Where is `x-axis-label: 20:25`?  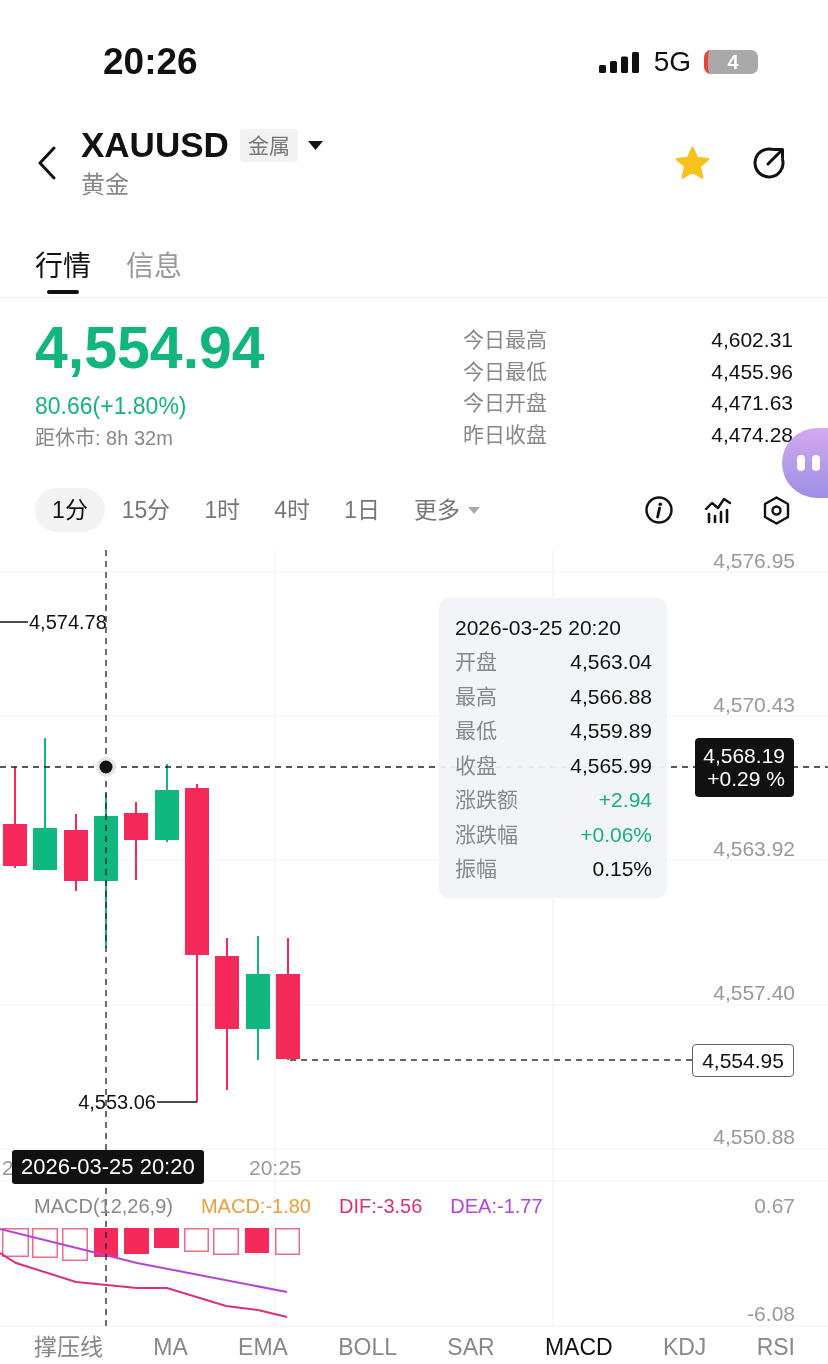 x-axis-label: 20:25 is located at coordinates (275, 1168).